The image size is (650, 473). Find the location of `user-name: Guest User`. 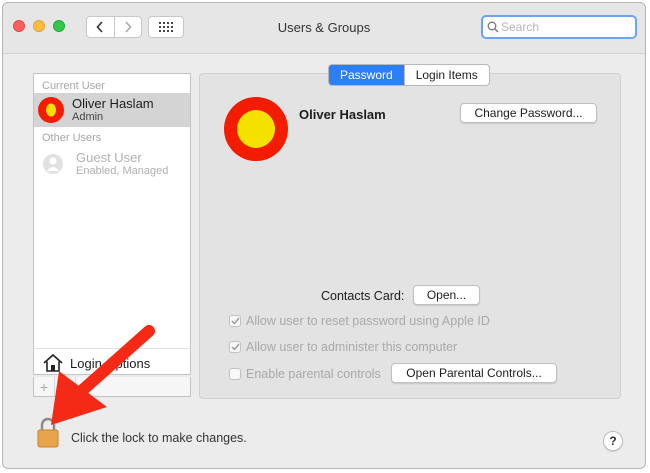

user-name: Guest User is located at coordinates (109, 157).